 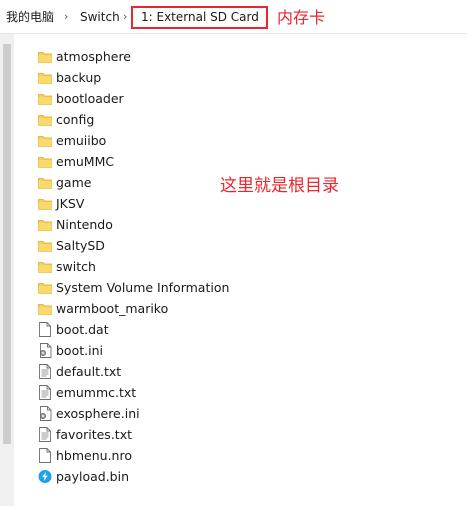 What do you see at coordinates (233, 434) in the screenshot?
I see `file-item: favorites.txt` at bounding box center [233, 434].